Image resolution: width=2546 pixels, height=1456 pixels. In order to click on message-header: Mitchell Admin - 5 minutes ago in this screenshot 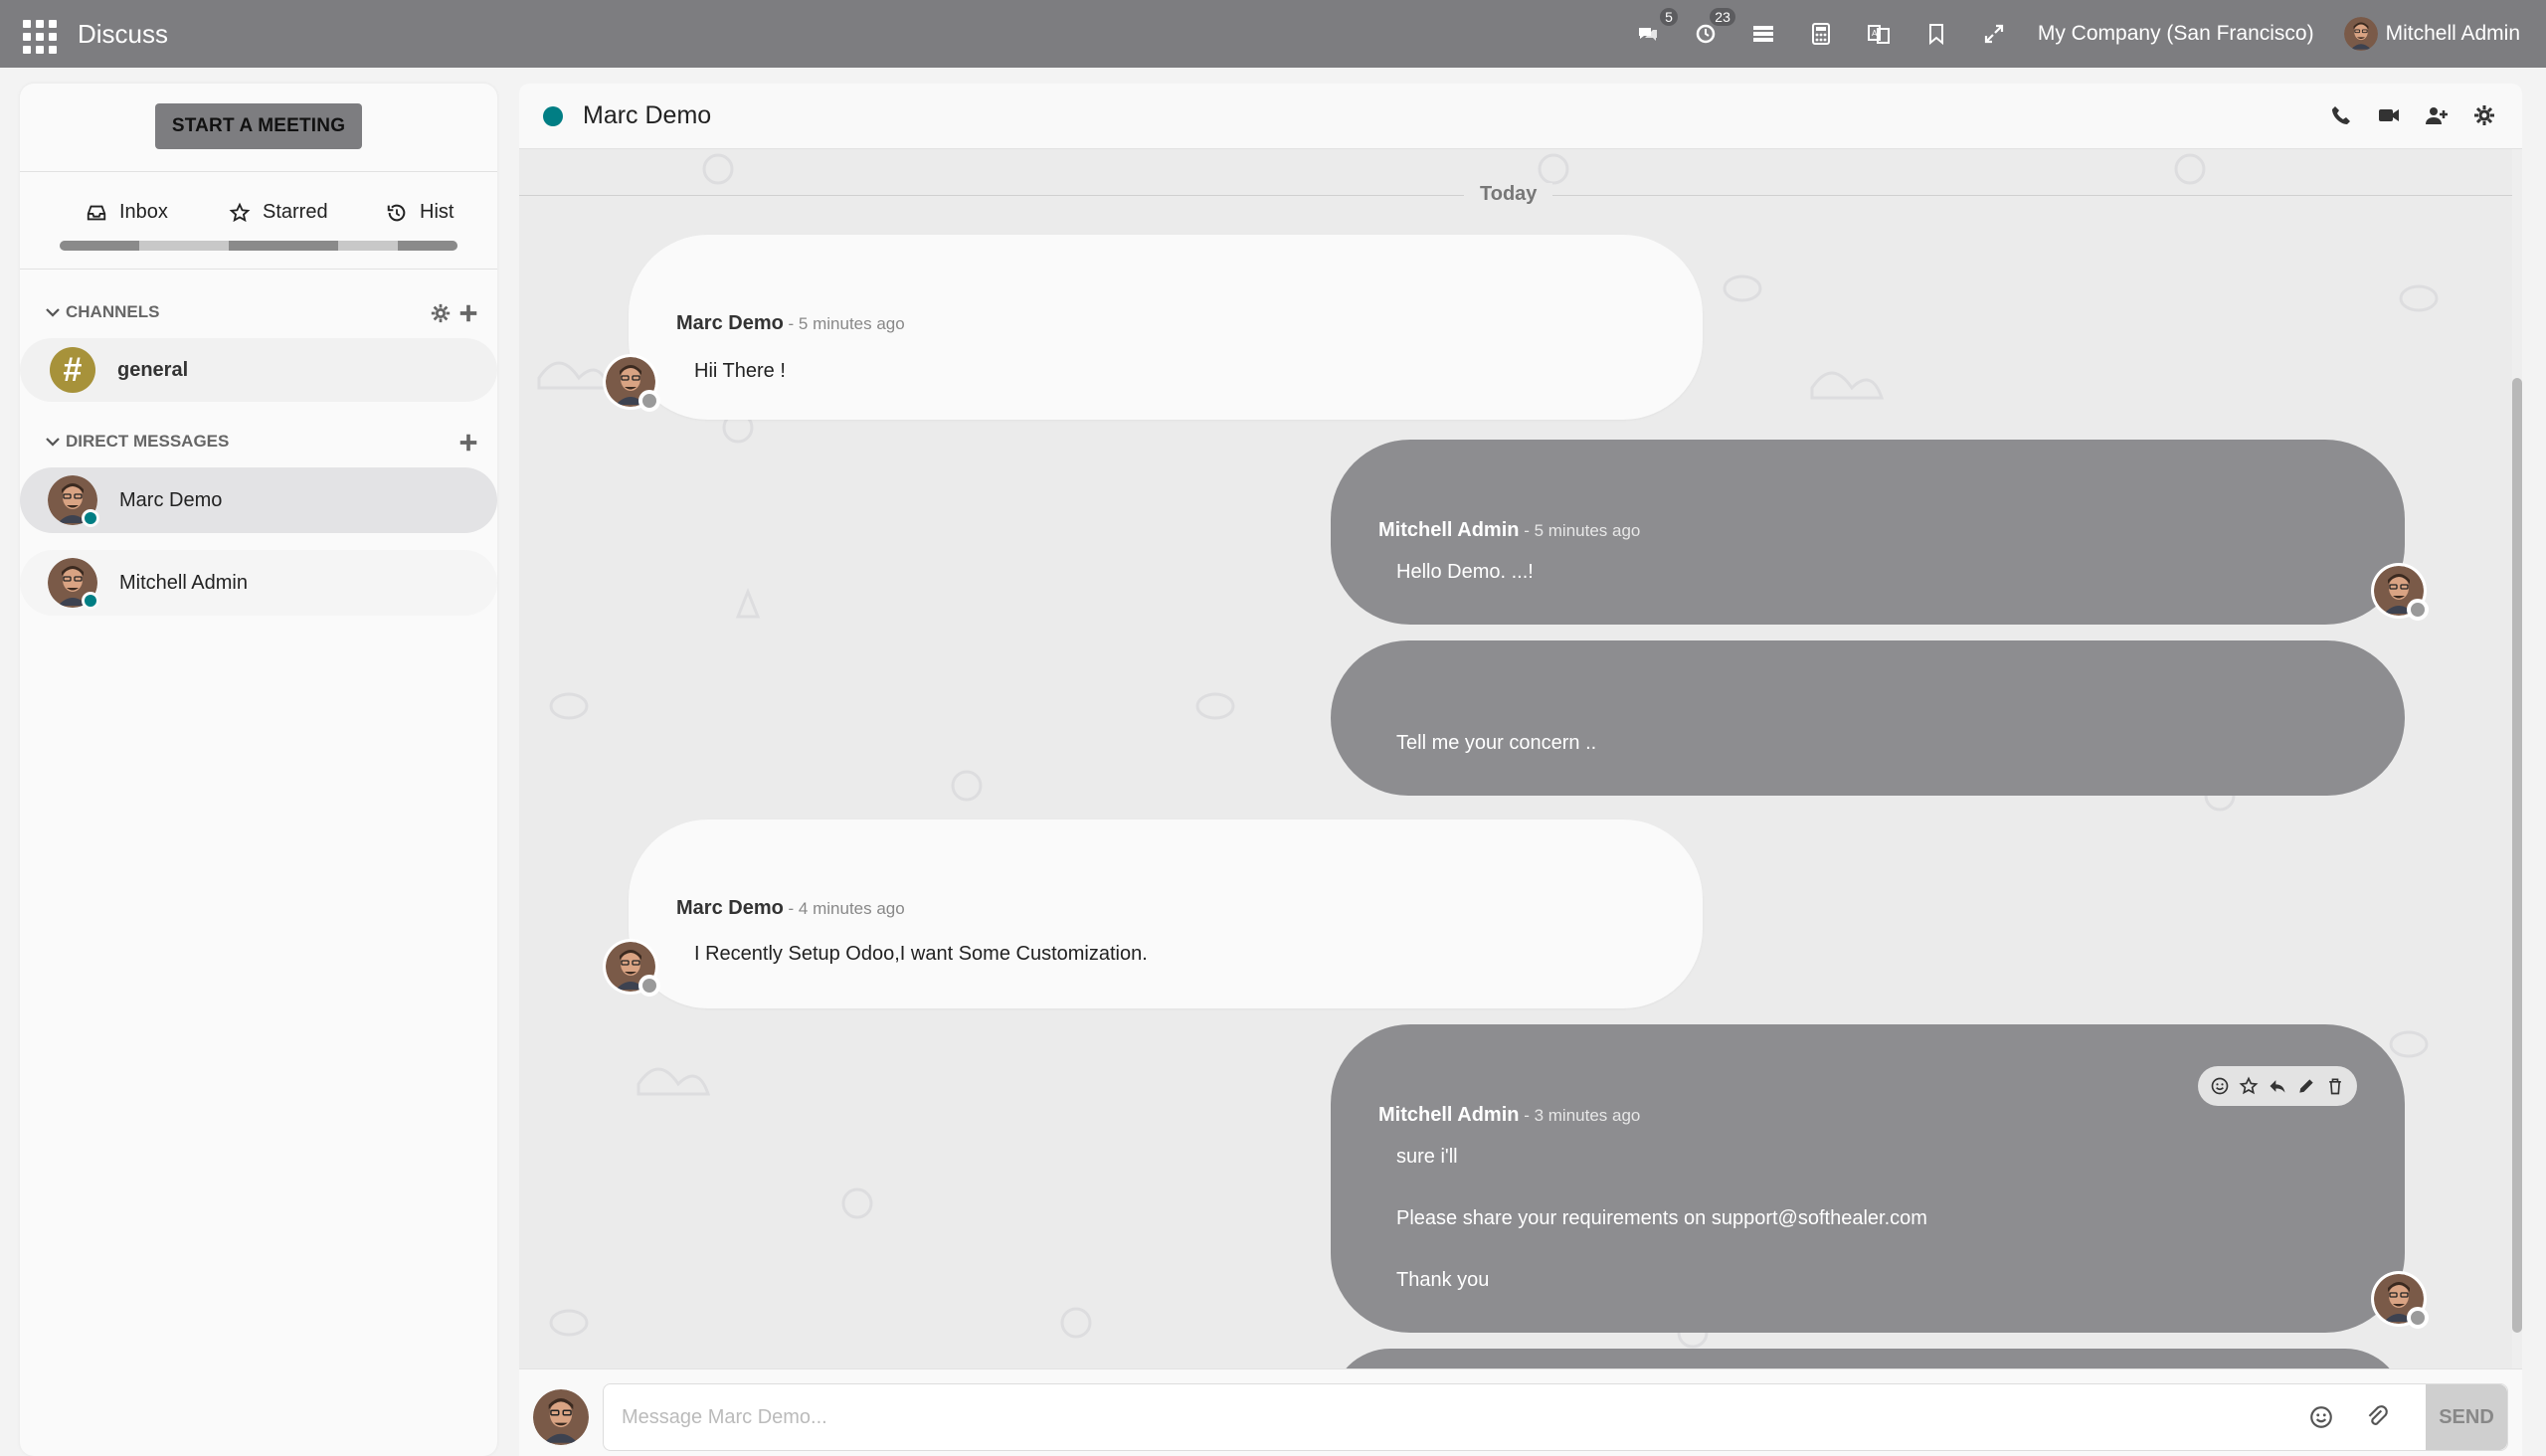, I will do `click(1509, 530)`.